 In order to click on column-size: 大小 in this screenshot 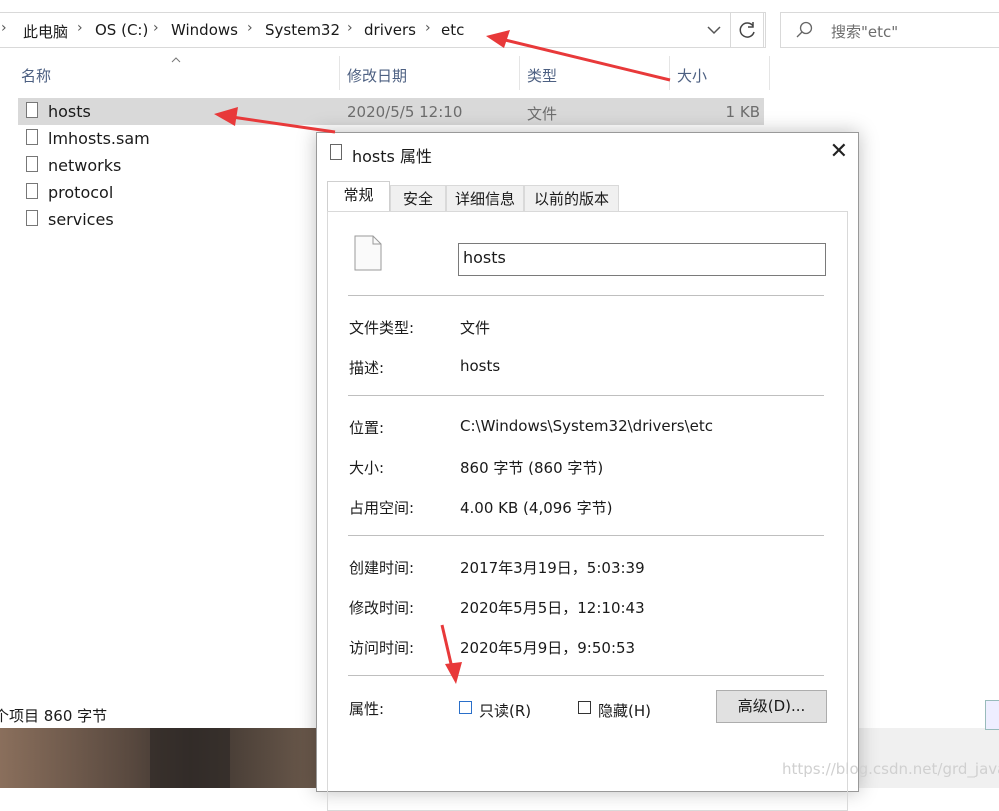, I will do `click(692, 75)`.